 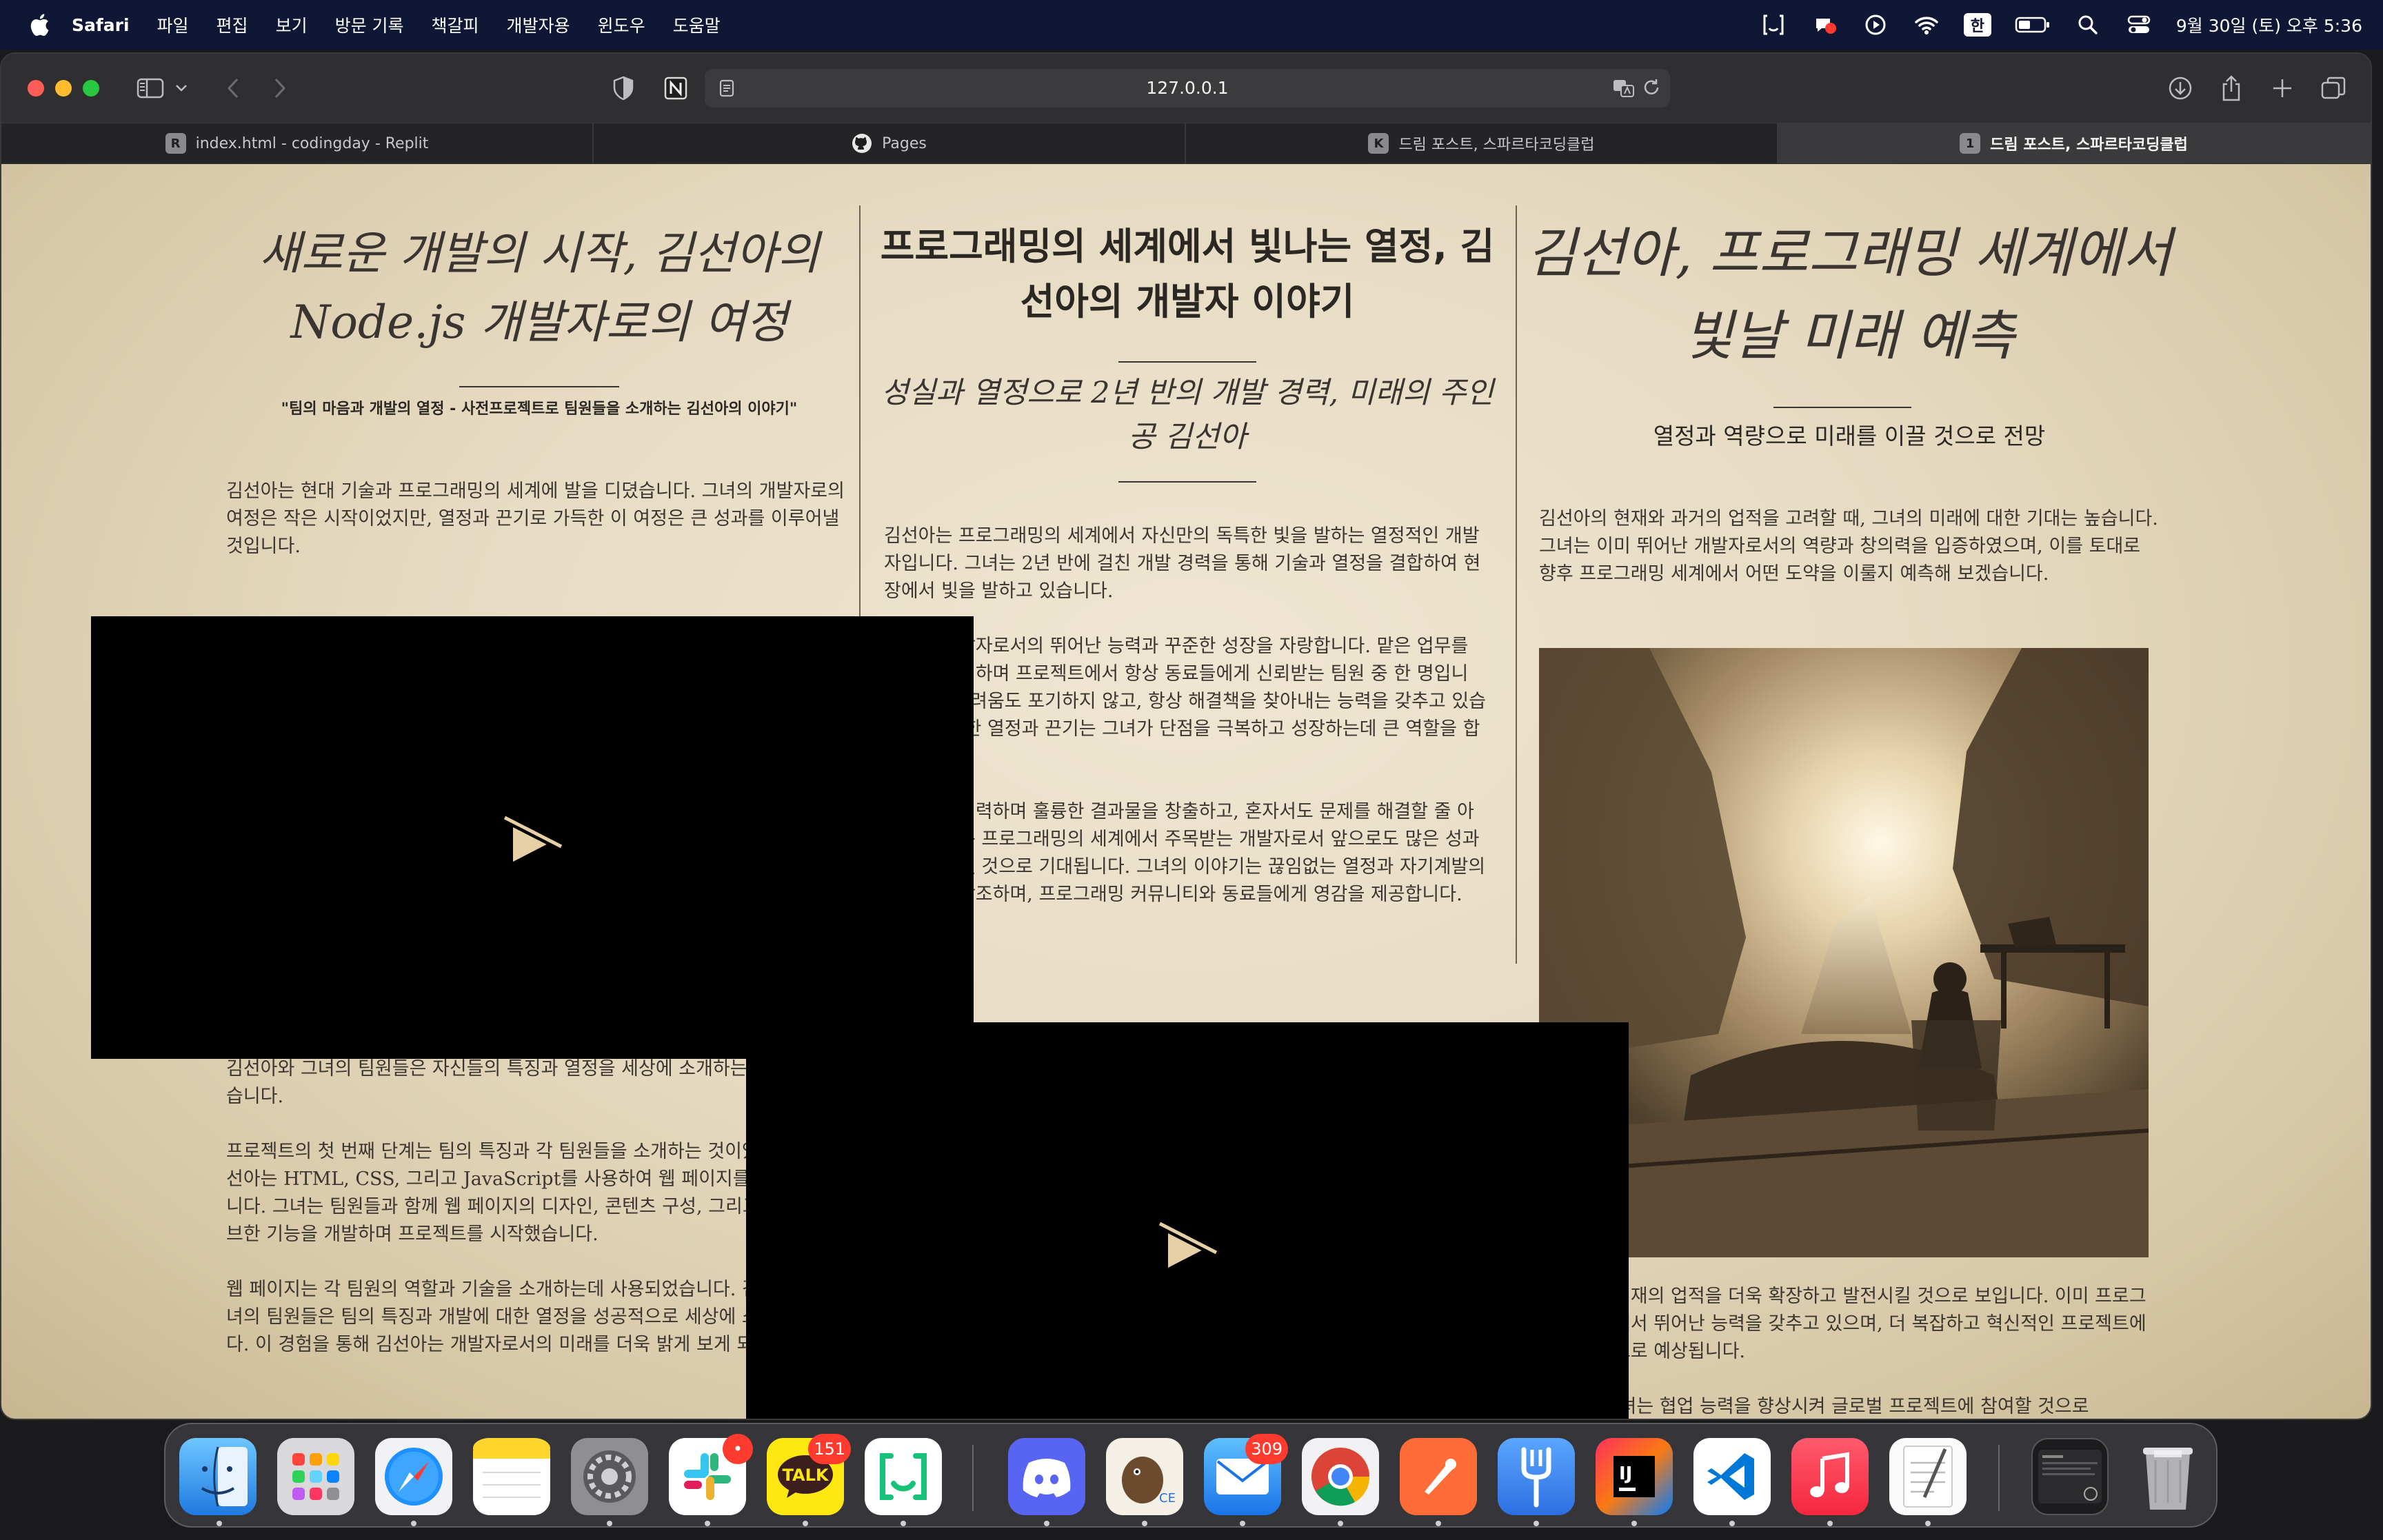 What do you see at coordinates (2269, 25) in the screenshot?
I see `menu-clock: 9월 30일 (토) 오후 5:36` at bounding box center [2269, 25].